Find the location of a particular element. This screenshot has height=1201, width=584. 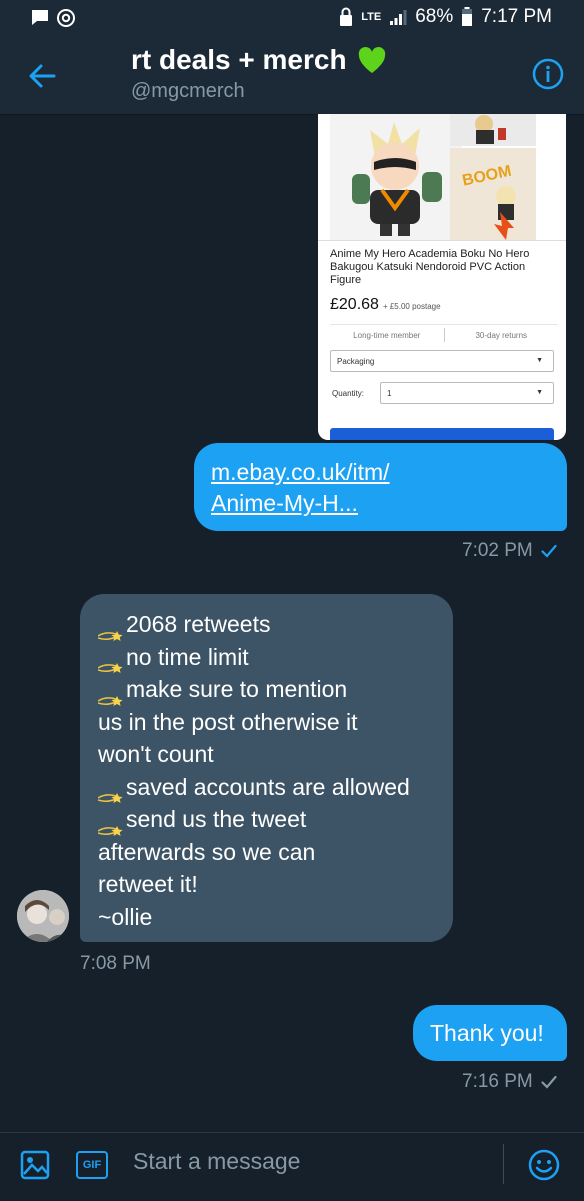

gif-label: GIF is located at coordinates (92, 1165).